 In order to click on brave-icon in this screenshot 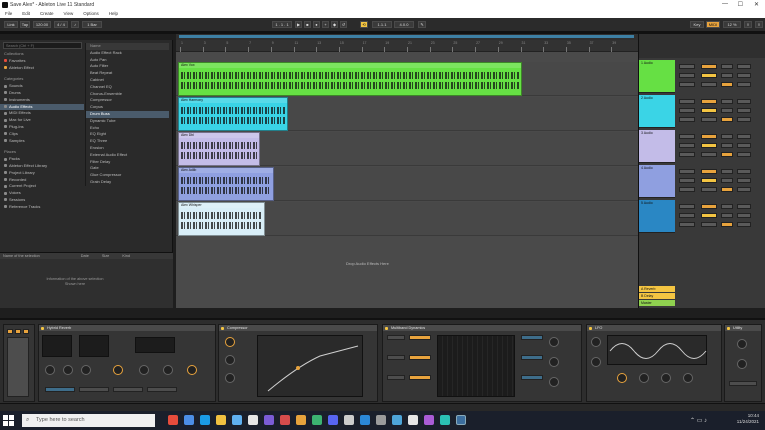, I will do `click(285, 420)`.